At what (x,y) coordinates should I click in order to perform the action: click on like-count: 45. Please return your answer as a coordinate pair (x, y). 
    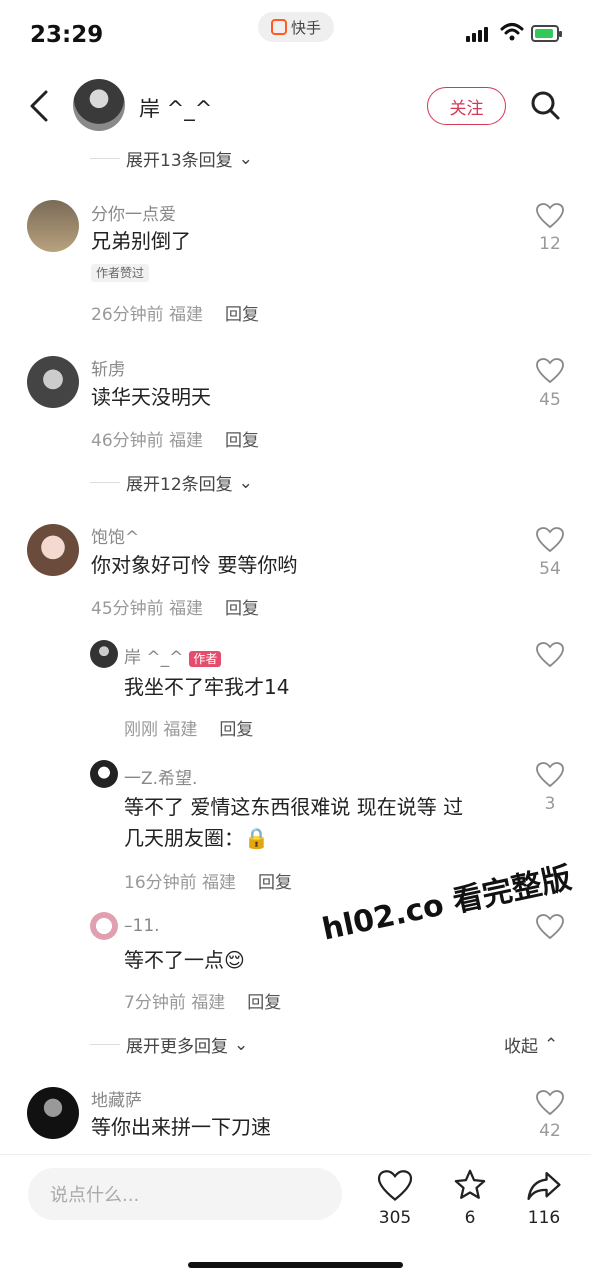
    Looking at the image, I should click on (550, 400).